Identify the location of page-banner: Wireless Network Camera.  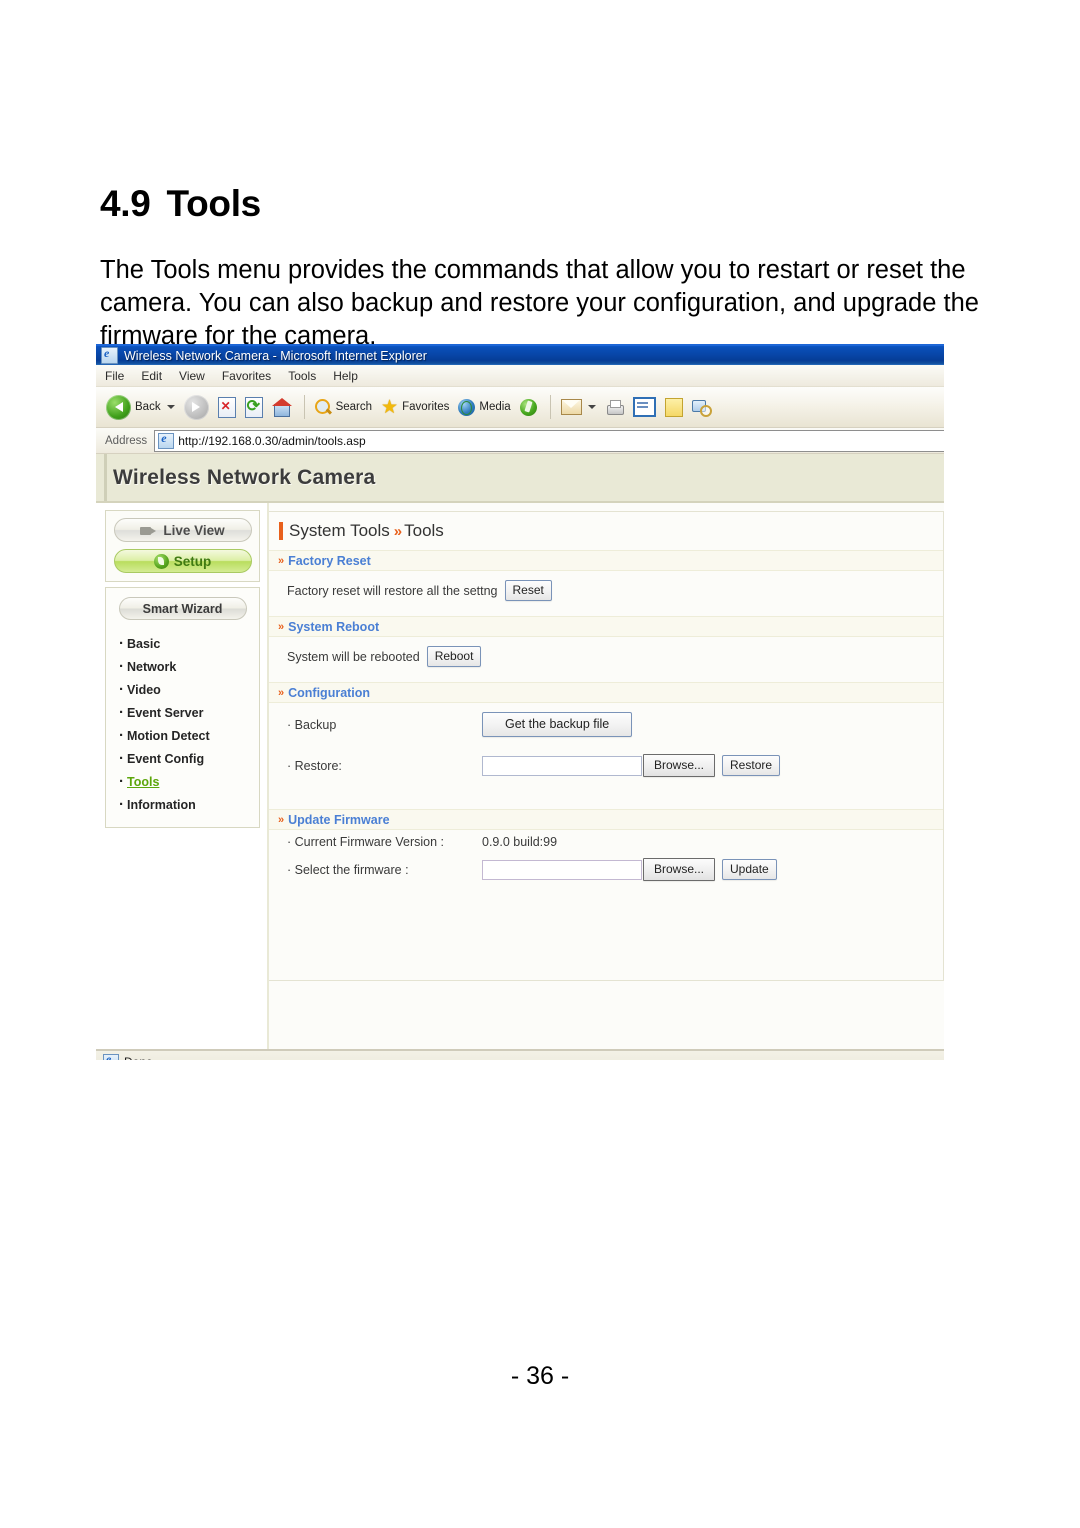
(520, 478).